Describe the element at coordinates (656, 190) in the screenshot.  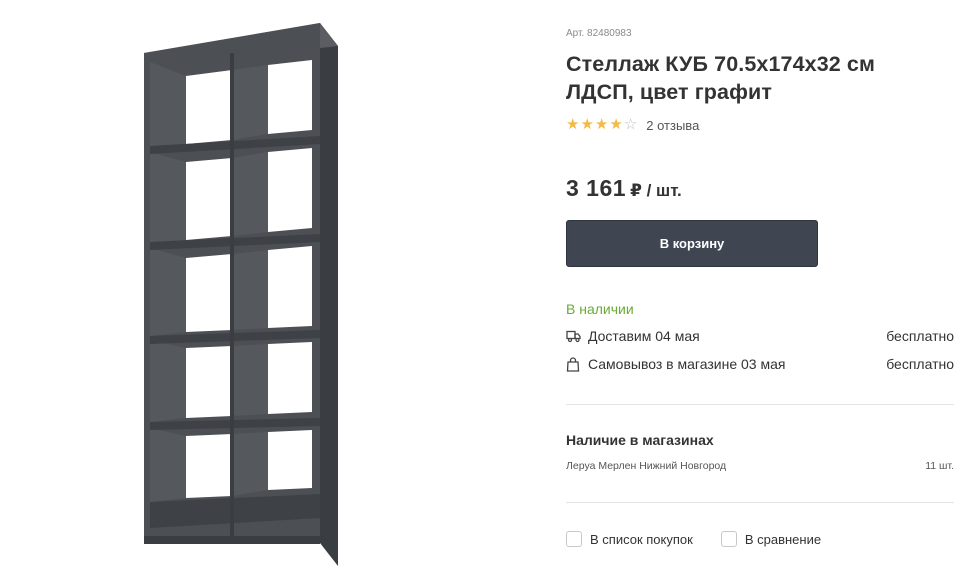
I see `price-unit: ₽ / шт.` at that location.